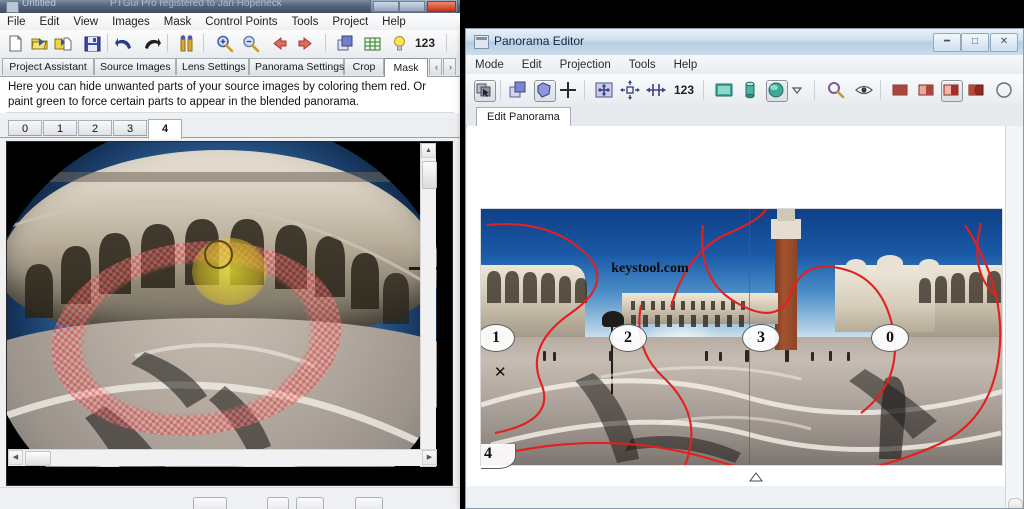 The height and width of the screenshot is (509, 1024). What do you see at coordinates (124, 43) in the screenshot?
I see `undo-icon` at bounding box center [124, 43].